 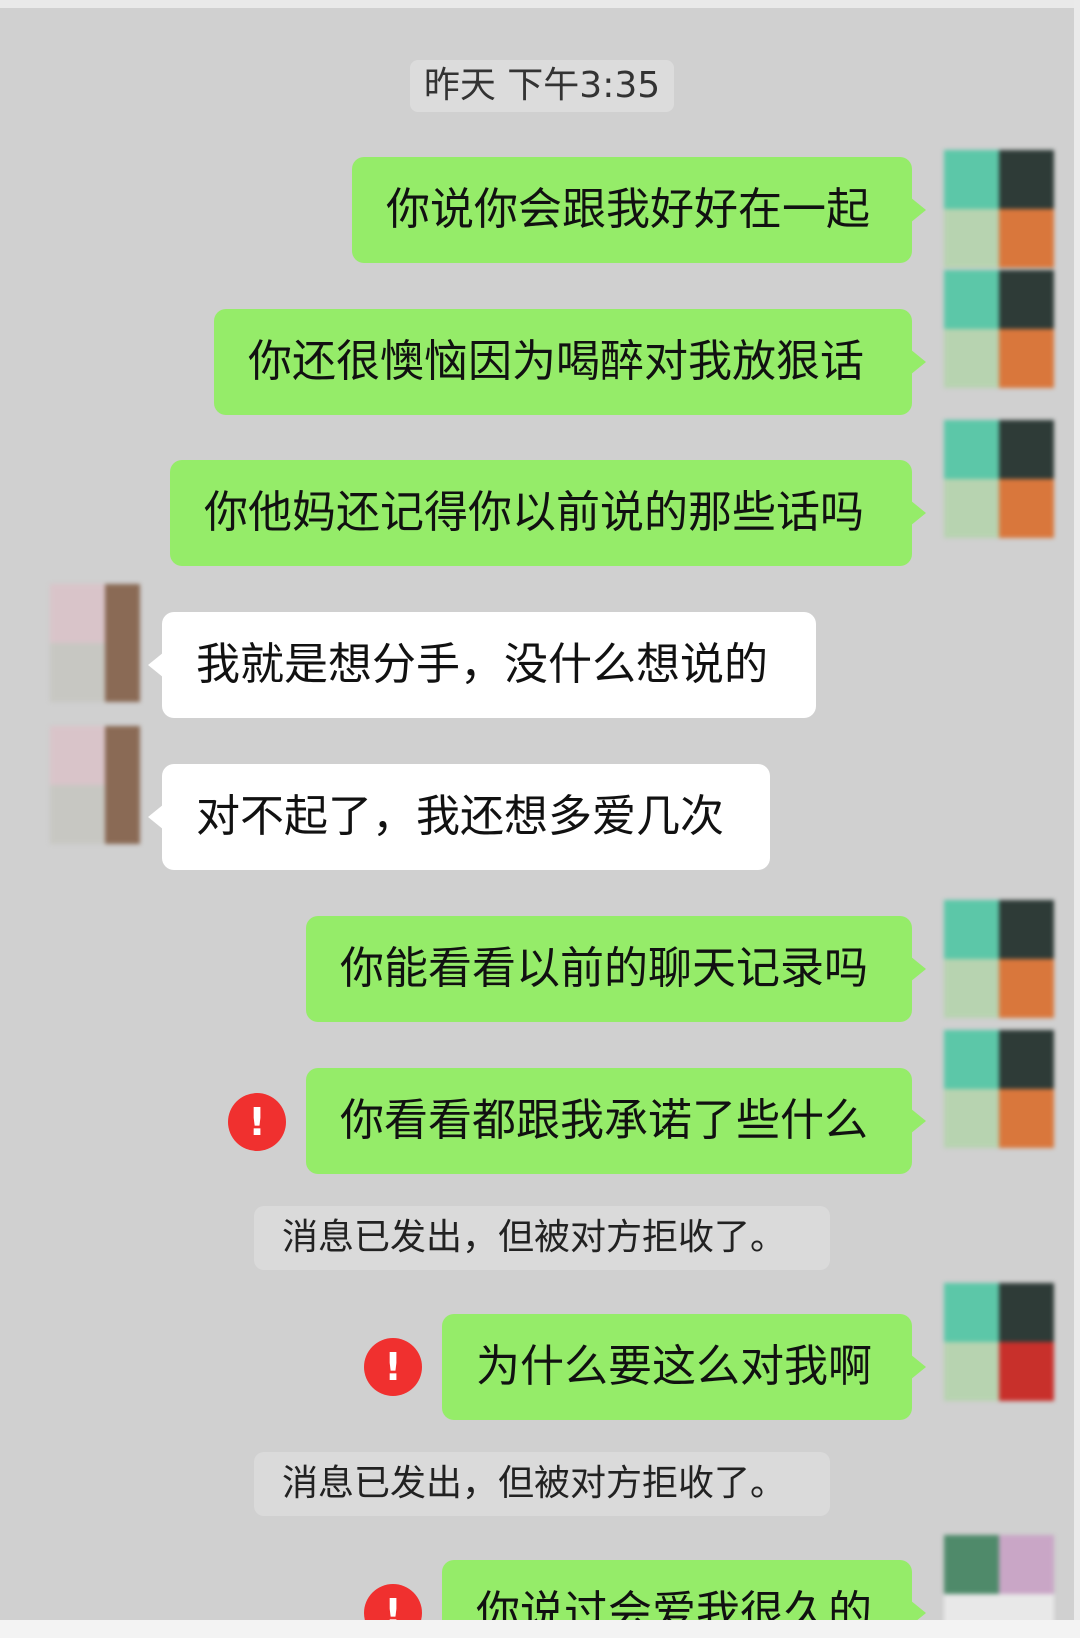 What do you see at coordinates (540, 4) in the screenshot?
I see `top-edge` at bounding box center [540, 4].